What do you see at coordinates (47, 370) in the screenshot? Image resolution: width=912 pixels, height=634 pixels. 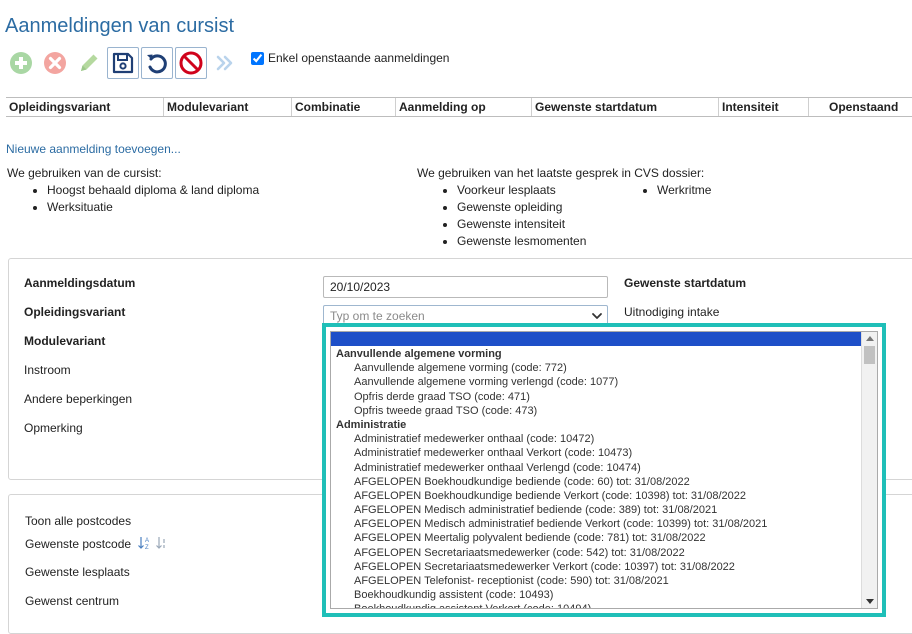 I see `instroom-label: Instroom` at bounding box center [47, 370].